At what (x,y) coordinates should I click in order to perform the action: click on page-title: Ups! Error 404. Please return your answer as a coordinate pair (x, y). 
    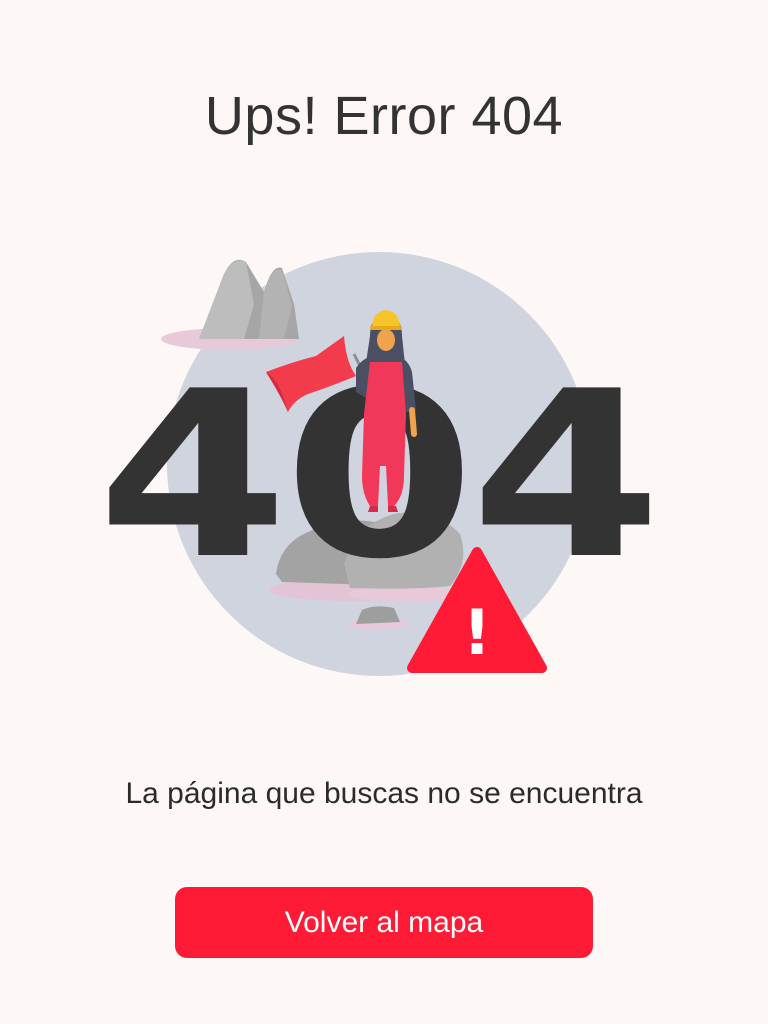
    Looking at the image, I should click on (384, 116).